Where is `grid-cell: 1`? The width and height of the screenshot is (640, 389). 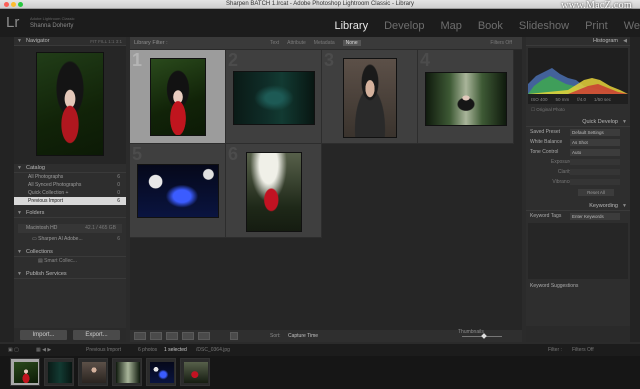
grid-cell: 1 is located at coordinates (178, 97).